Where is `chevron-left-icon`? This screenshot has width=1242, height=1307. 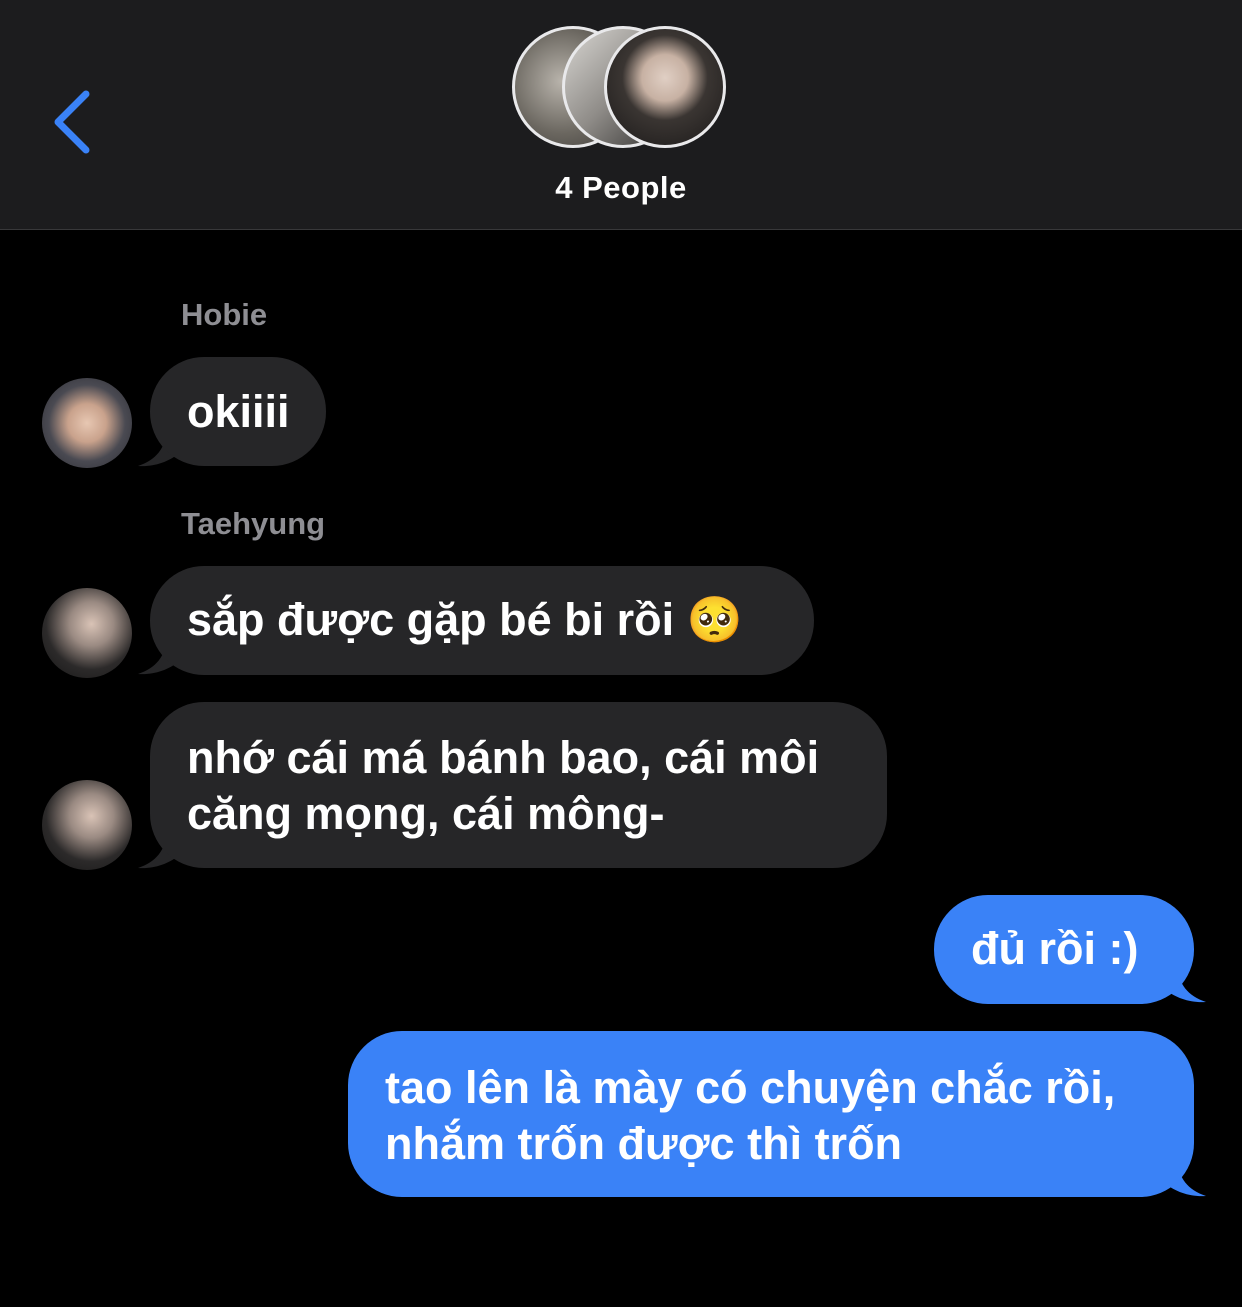
chevron-left-icon is located at coordinates (72, 122).